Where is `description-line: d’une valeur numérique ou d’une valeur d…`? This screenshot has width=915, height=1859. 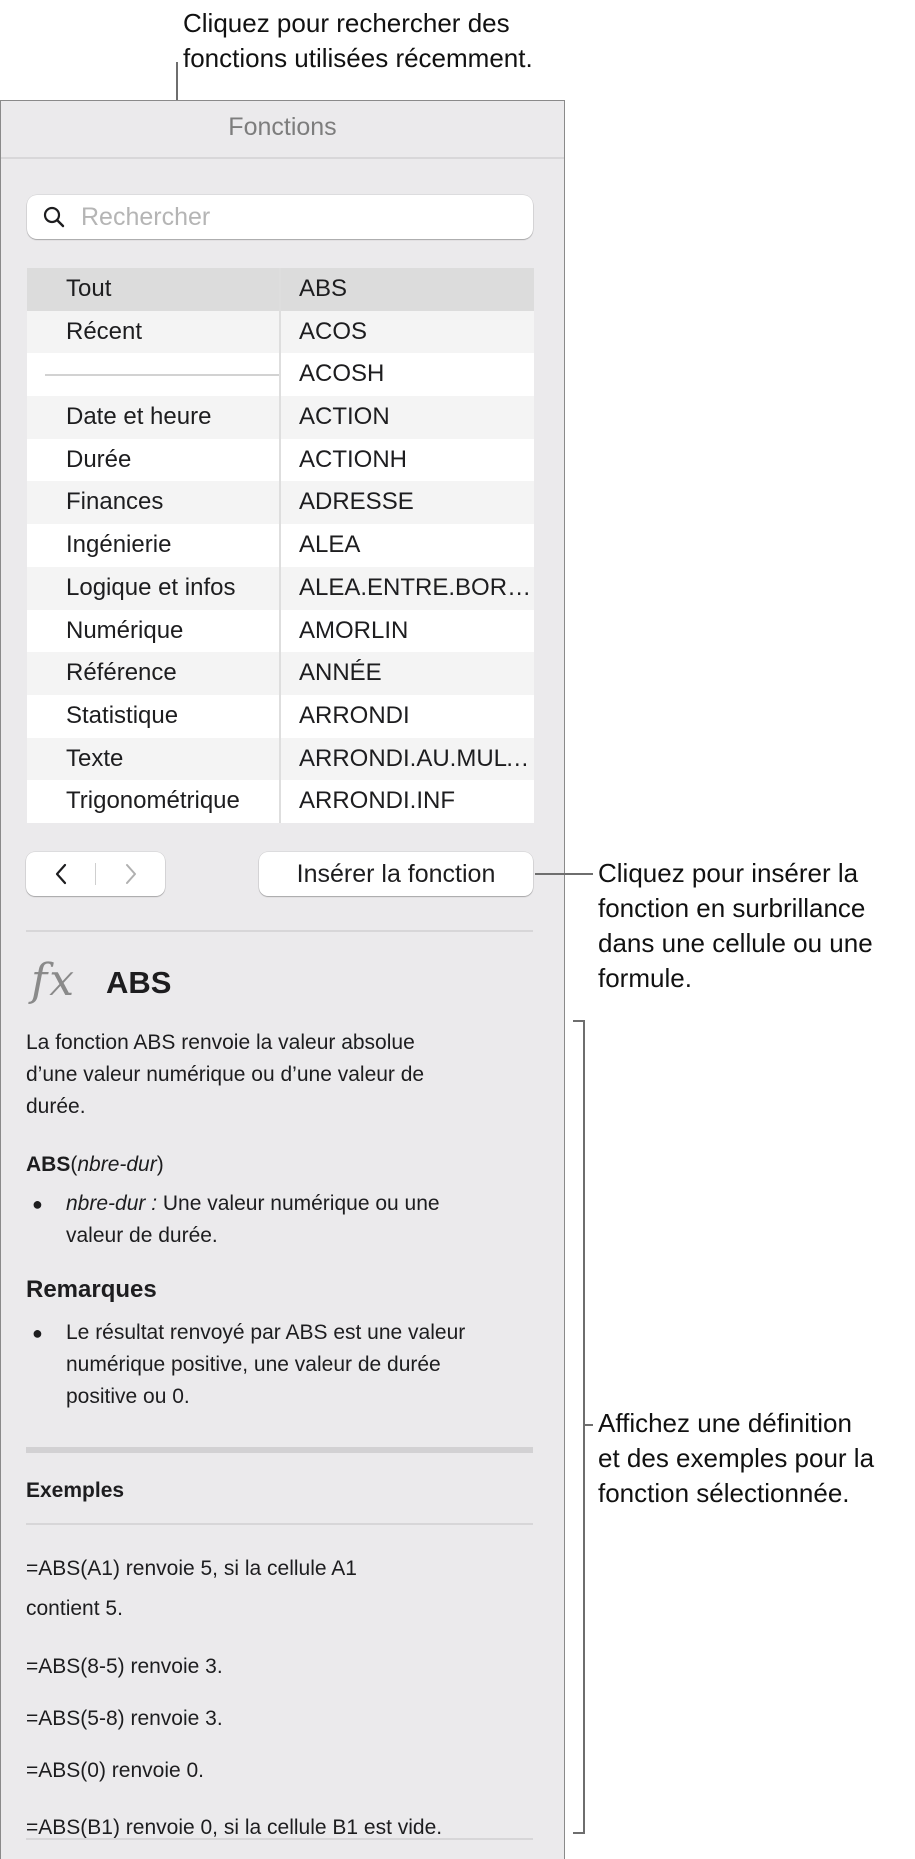
description-line: d’une valeur numérique ou d’une valeur d… is located at coordinates (225, 1074).